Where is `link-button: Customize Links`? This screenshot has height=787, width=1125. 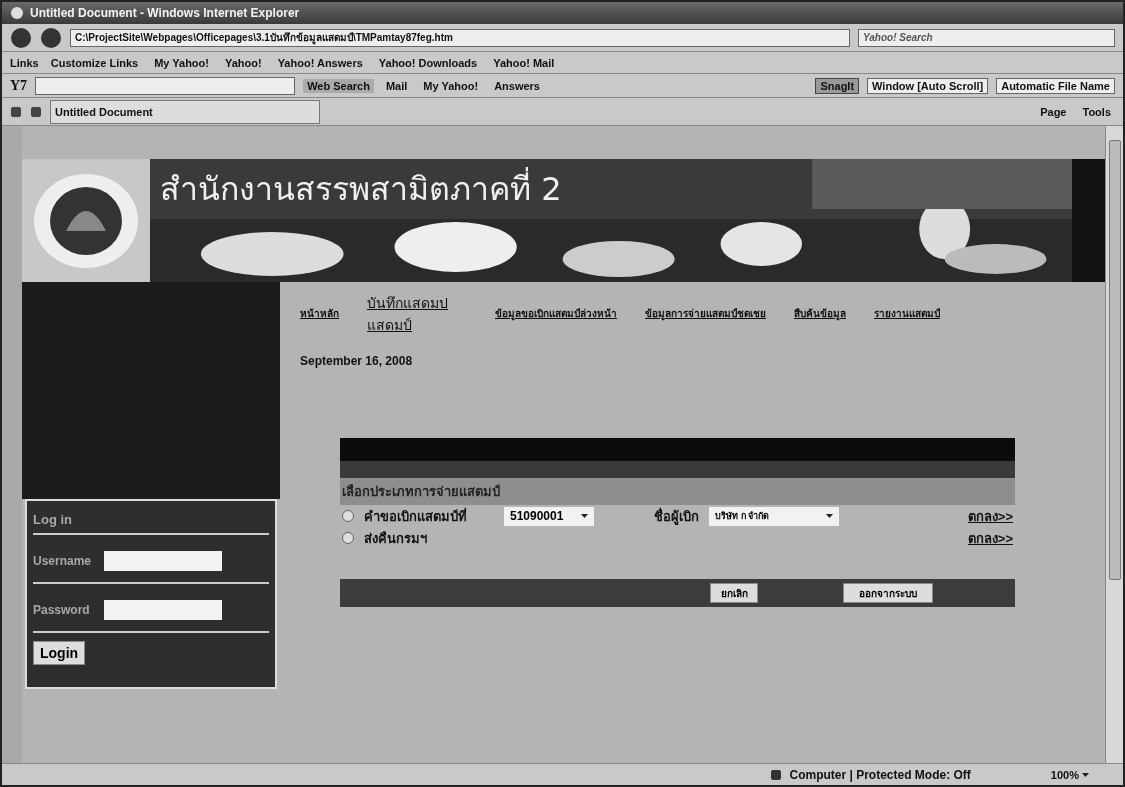 link-button: Customize Links is located at coordinates (94, 62).